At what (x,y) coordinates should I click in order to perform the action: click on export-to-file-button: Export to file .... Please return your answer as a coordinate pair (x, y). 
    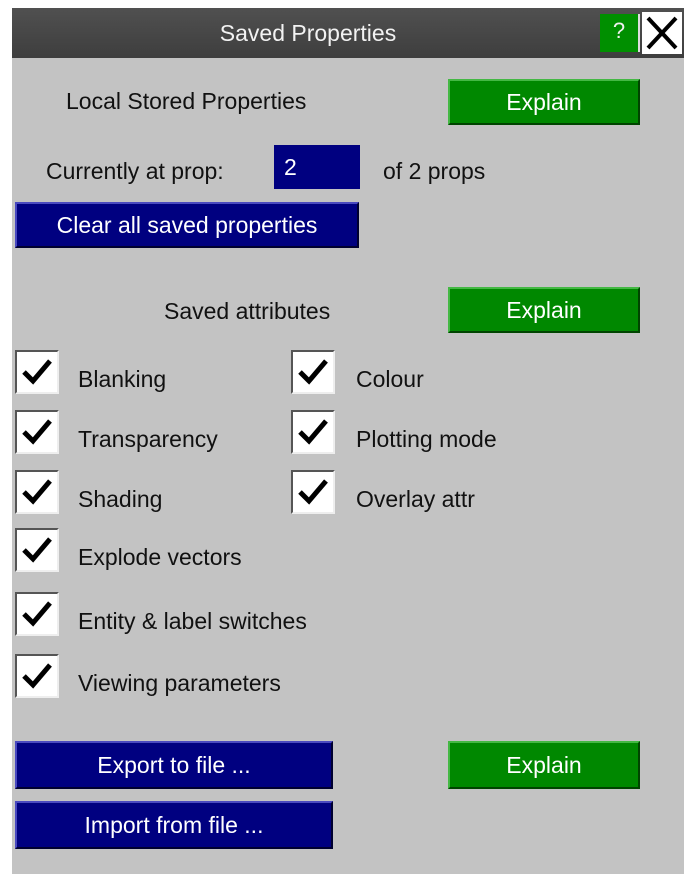
    Looking at the image, I should click on (174, 765).